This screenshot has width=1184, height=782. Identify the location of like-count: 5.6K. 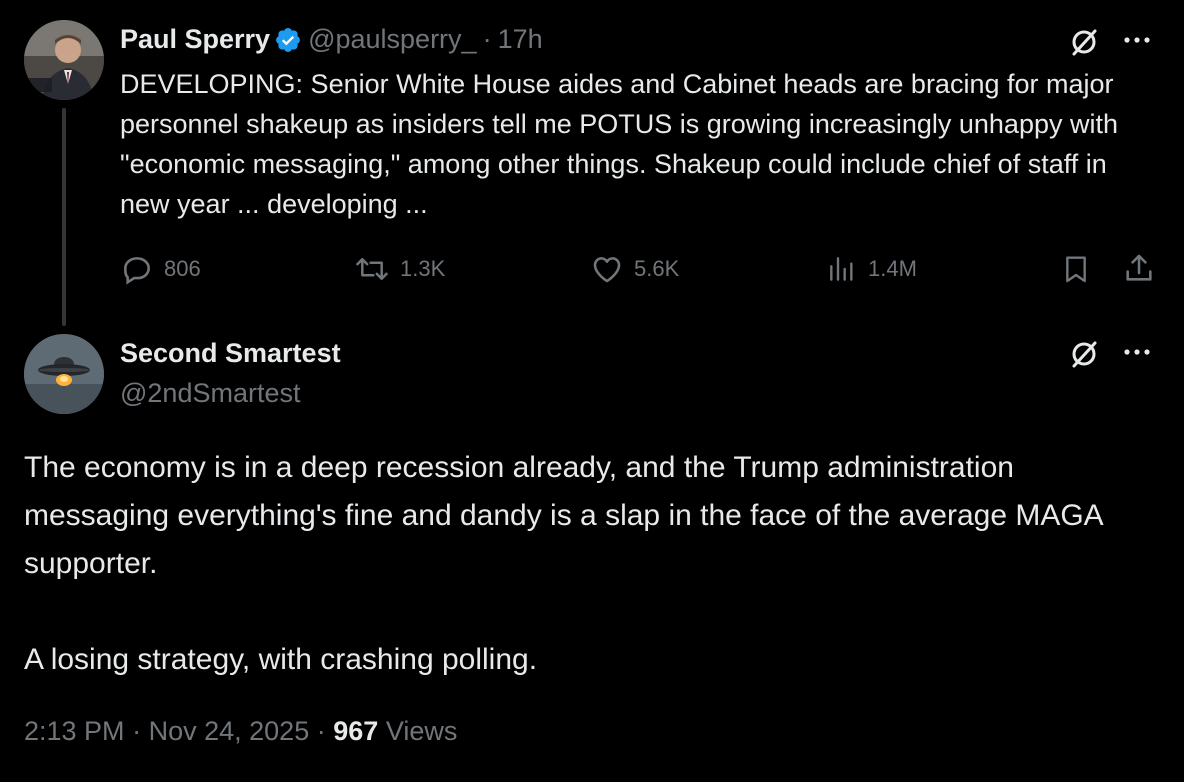
(657, 268).